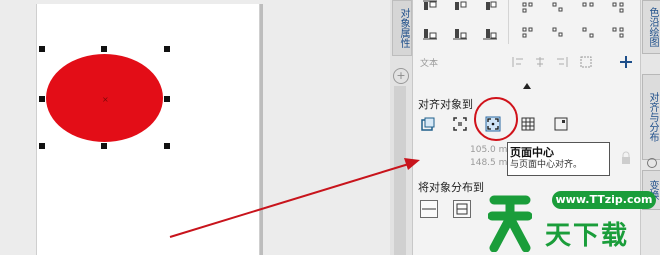 The image size is (660, 255). Describe the element at coordinates (429, 209) in the screenshot. I see `selection-extent-button` at that location.